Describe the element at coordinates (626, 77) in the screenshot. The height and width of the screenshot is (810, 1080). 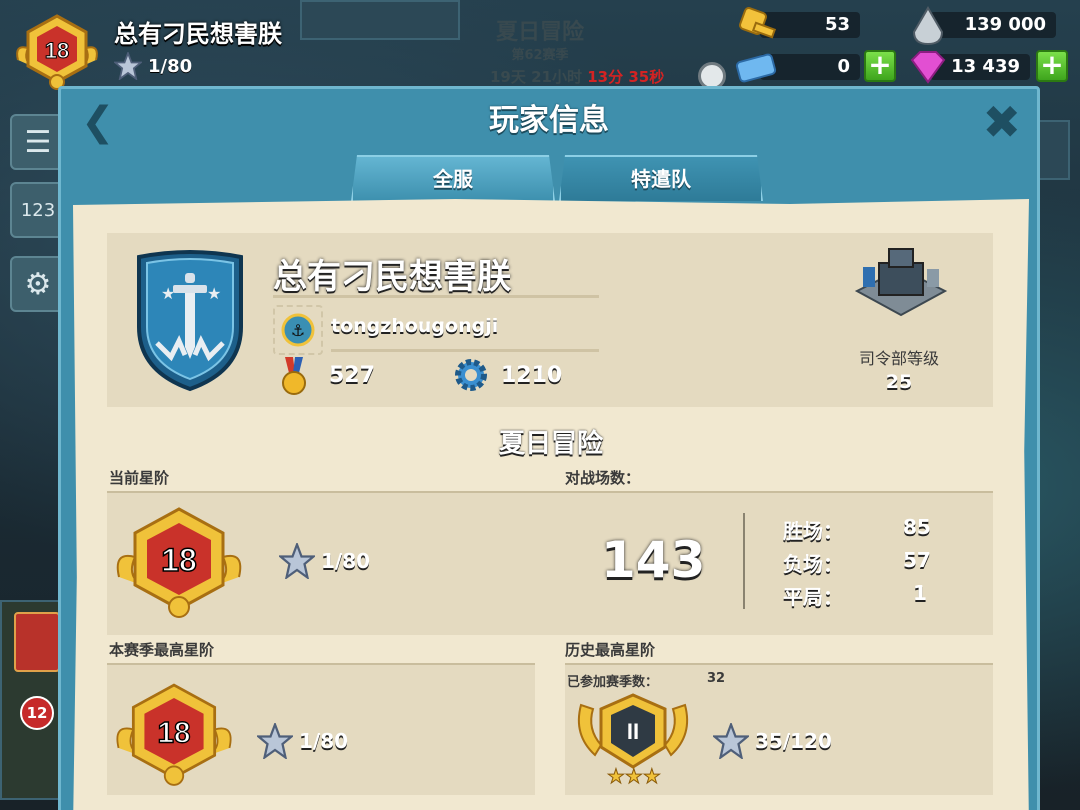
I see `timer-minutes: 13分 35秒` at that location.